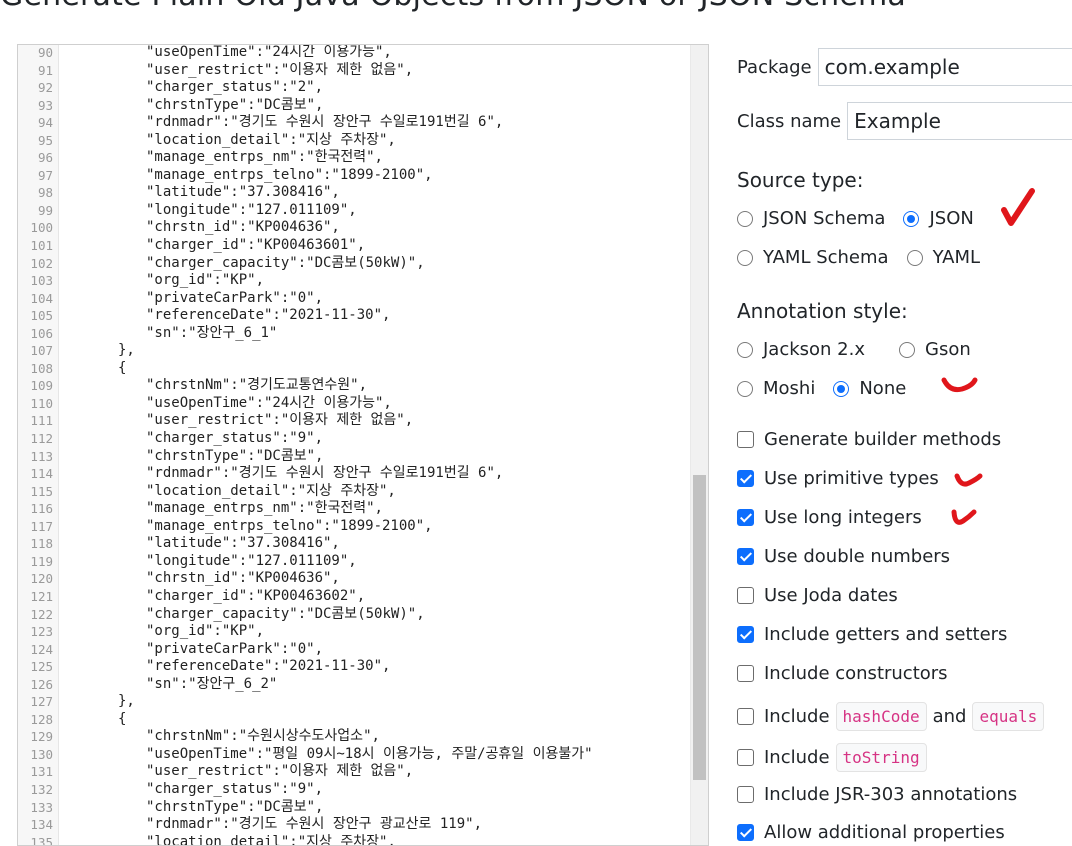  Describe the element at coordinates (822, 311) in the screenshot. I see `annotation-style-title: Annotation style:` at that location.